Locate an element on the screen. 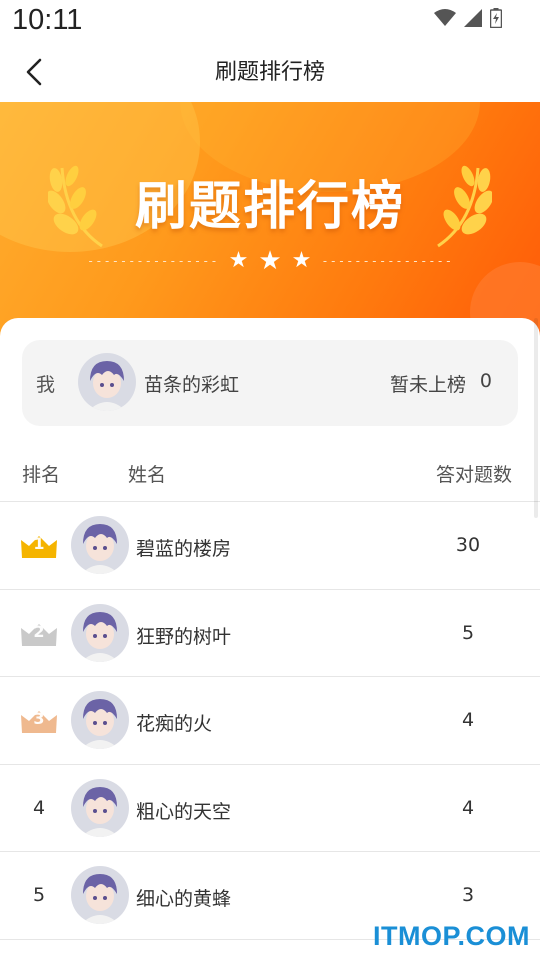 The width and height of the screenshot is (540, 960). gold-medal-icon: 1 is located at coordinates (39, 547).